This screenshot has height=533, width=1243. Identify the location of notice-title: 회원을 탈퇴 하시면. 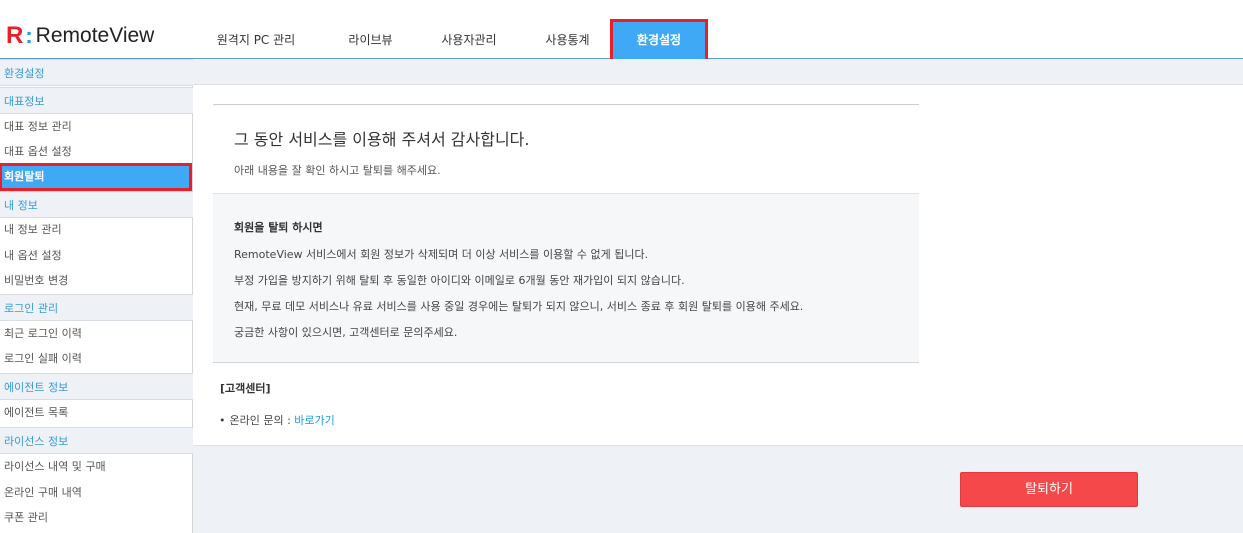
(278, 227).